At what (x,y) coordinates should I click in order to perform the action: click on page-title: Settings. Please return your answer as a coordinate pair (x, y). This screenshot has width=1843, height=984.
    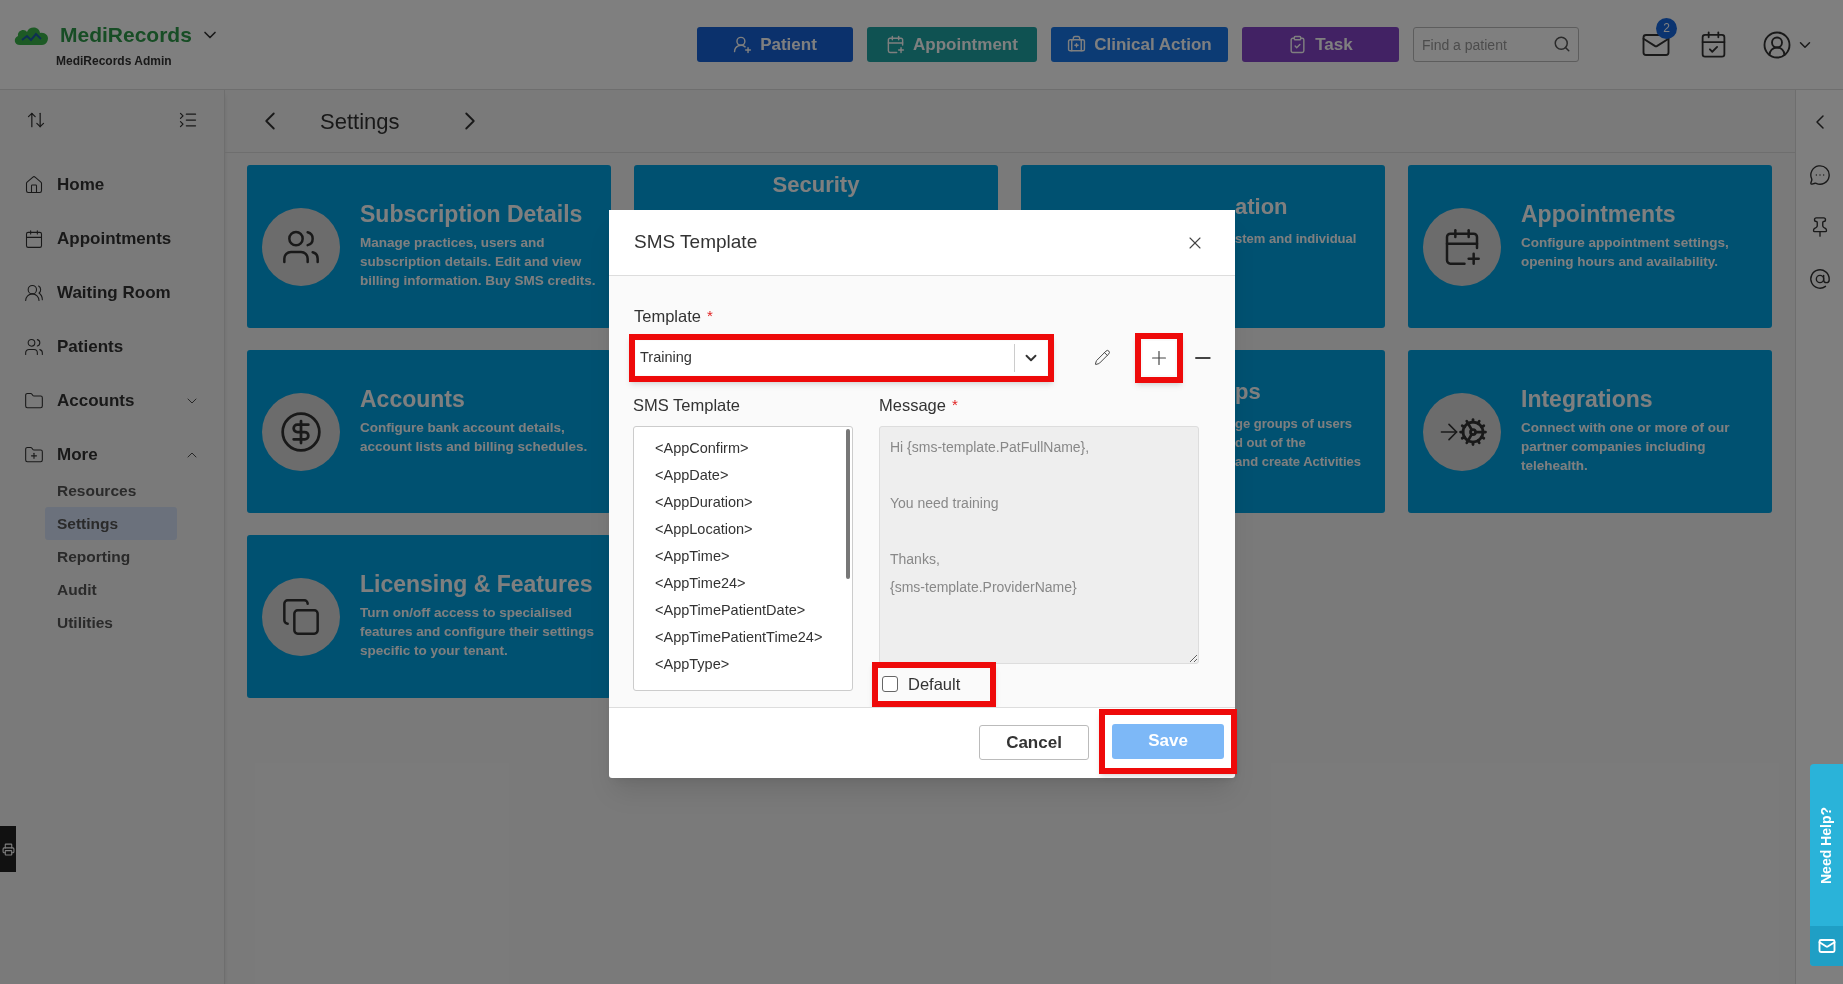
    Looking at the image, I should click on (360, 121).